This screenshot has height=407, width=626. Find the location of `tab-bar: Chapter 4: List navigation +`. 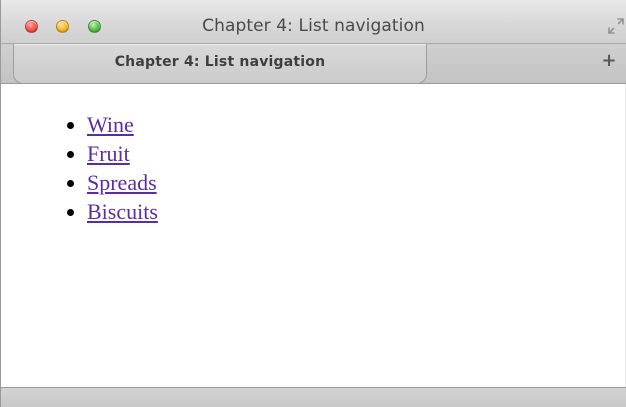

tab-bar: Chapter 4: List navigation + is located at coordinates (313, 64).